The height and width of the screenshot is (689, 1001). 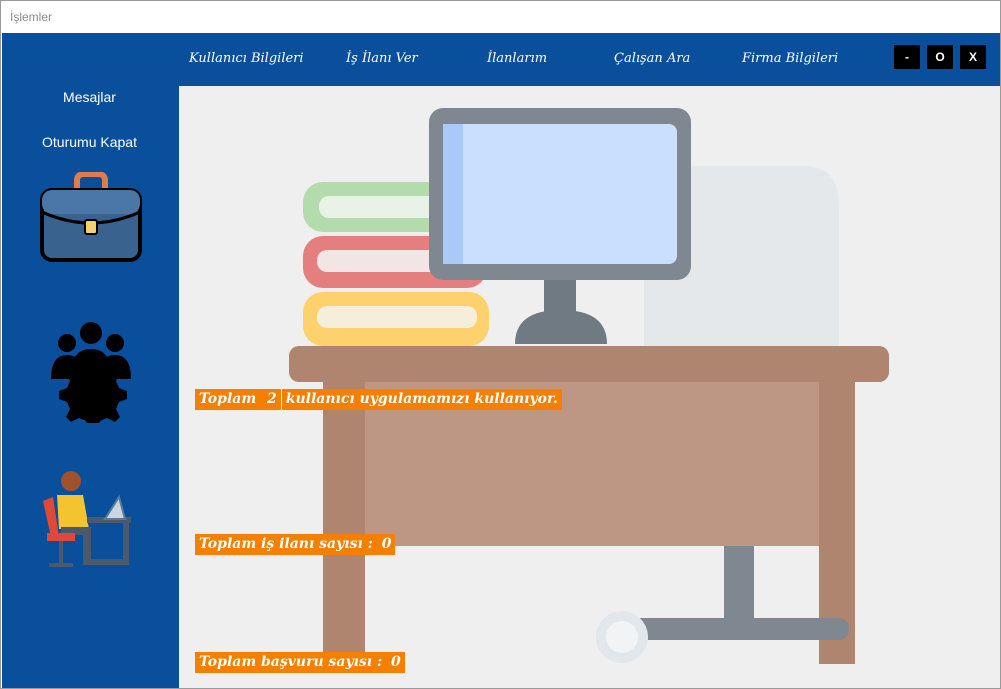 I want to click on total-users-prefix: Toplam, so click(x=228, y=399).